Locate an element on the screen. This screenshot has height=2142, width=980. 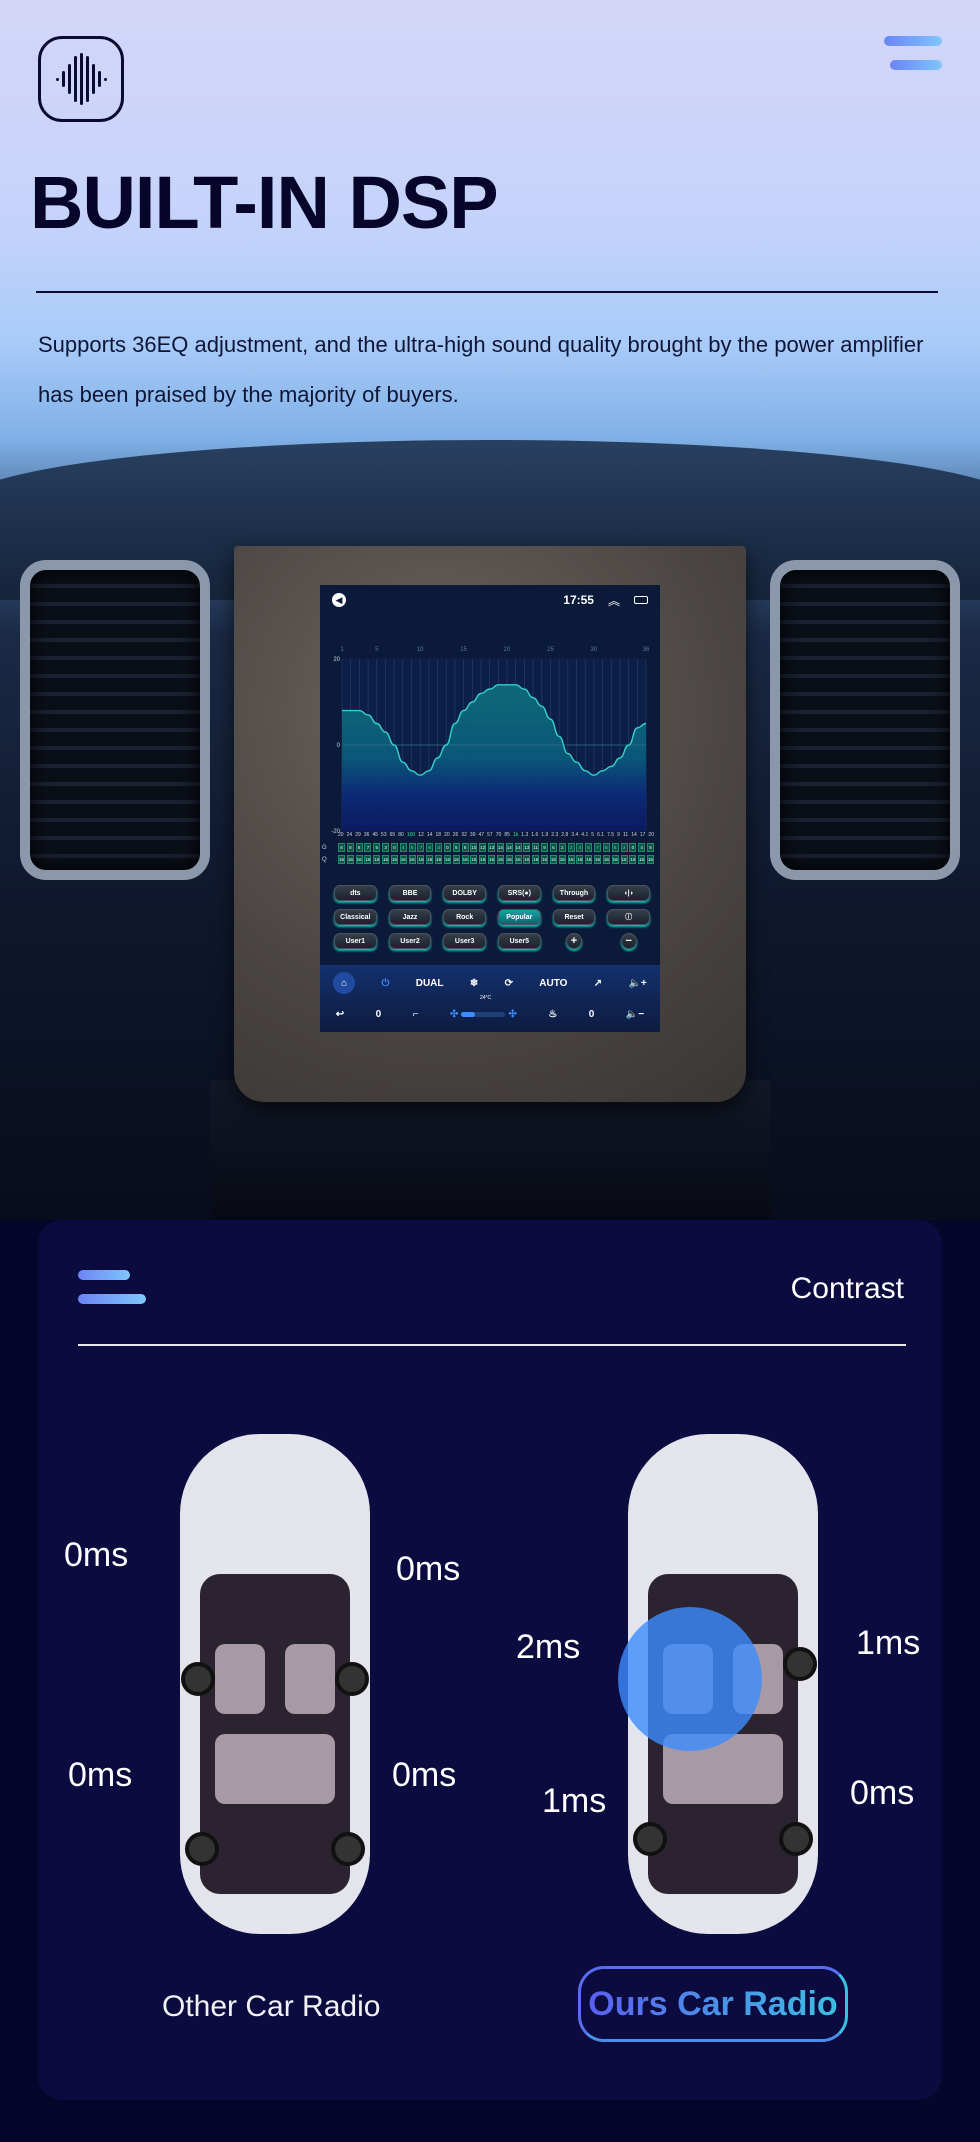
return-icon: ↩ is located at coordinates (340, 1014).